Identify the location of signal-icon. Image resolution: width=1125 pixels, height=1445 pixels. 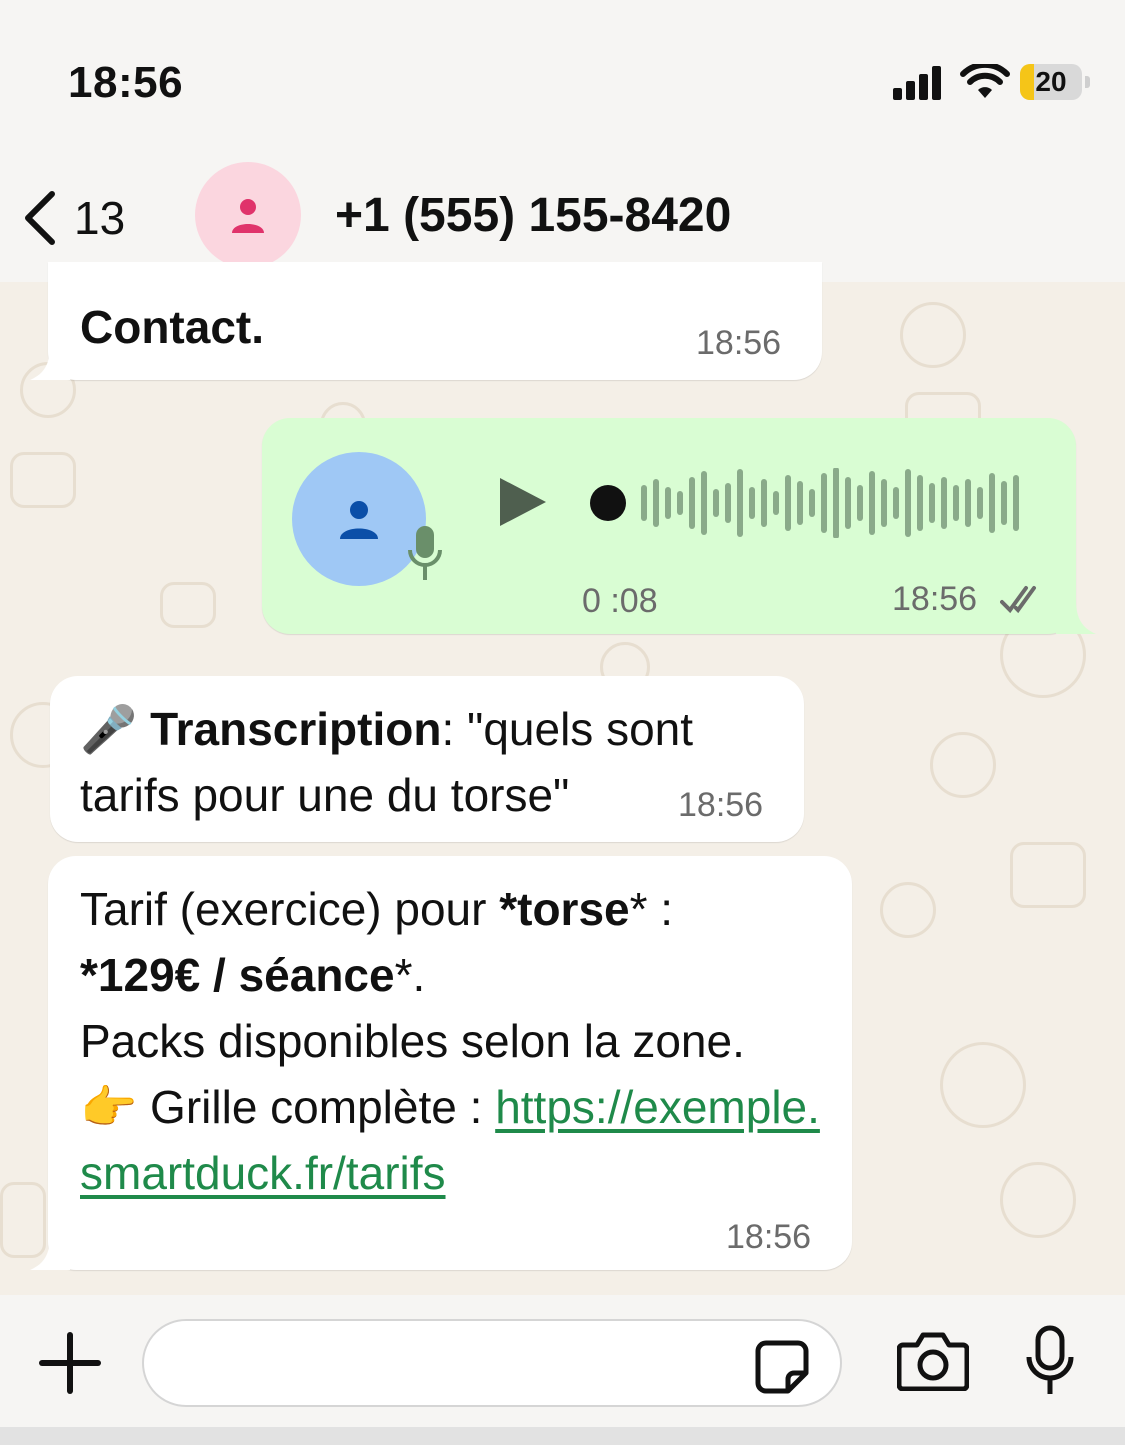
(917, 83).